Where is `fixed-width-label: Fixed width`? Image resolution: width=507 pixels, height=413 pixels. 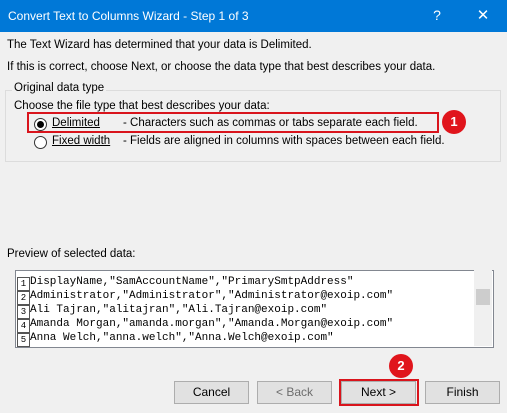
fixed-width-label: Fixed width is located at coordinates (81, 141).